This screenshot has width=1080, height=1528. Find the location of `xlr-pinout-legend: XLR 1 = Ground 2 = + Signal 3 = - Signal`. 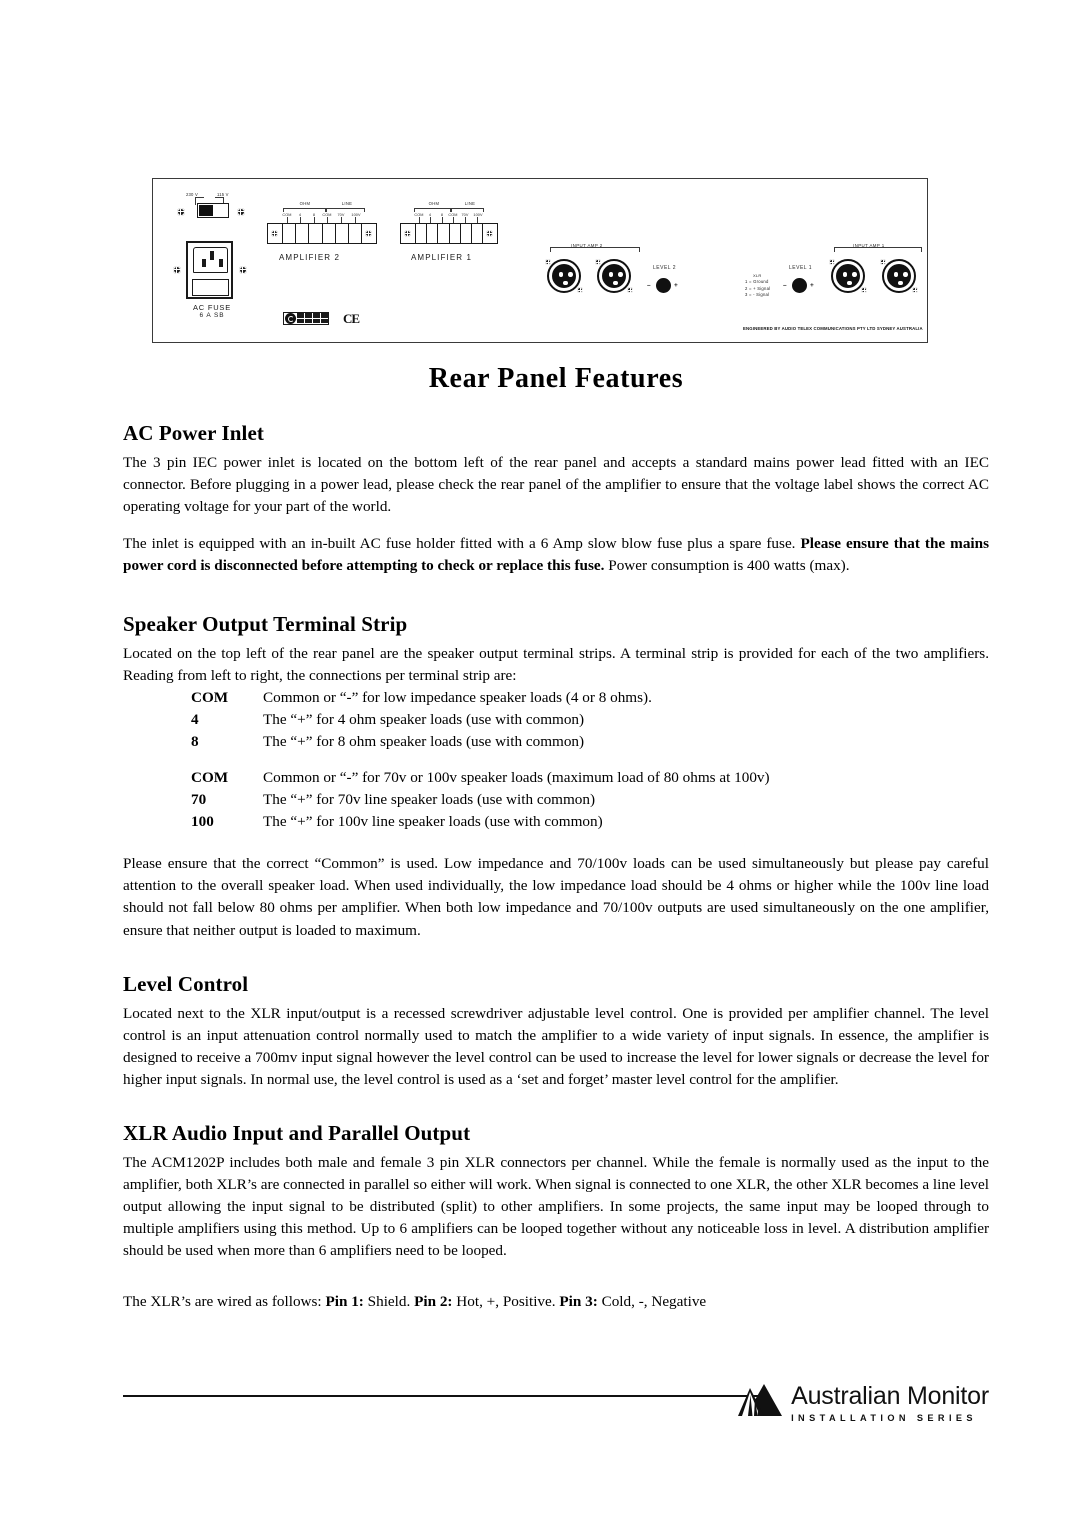

xlr-pinout-legend: XLR 1 = Ground 2 = + Signal 3 = - Signal is located at coordinates (757, 286).